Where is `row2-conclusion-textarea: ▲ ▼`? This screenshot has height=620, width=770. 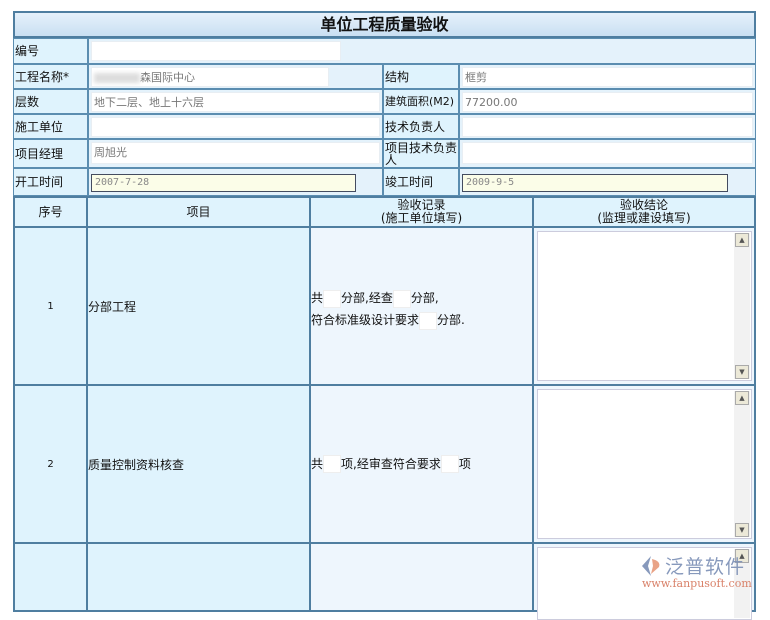 row2-conclusion-textarea: ▲ ▼ is located at coordinates (644, 464).